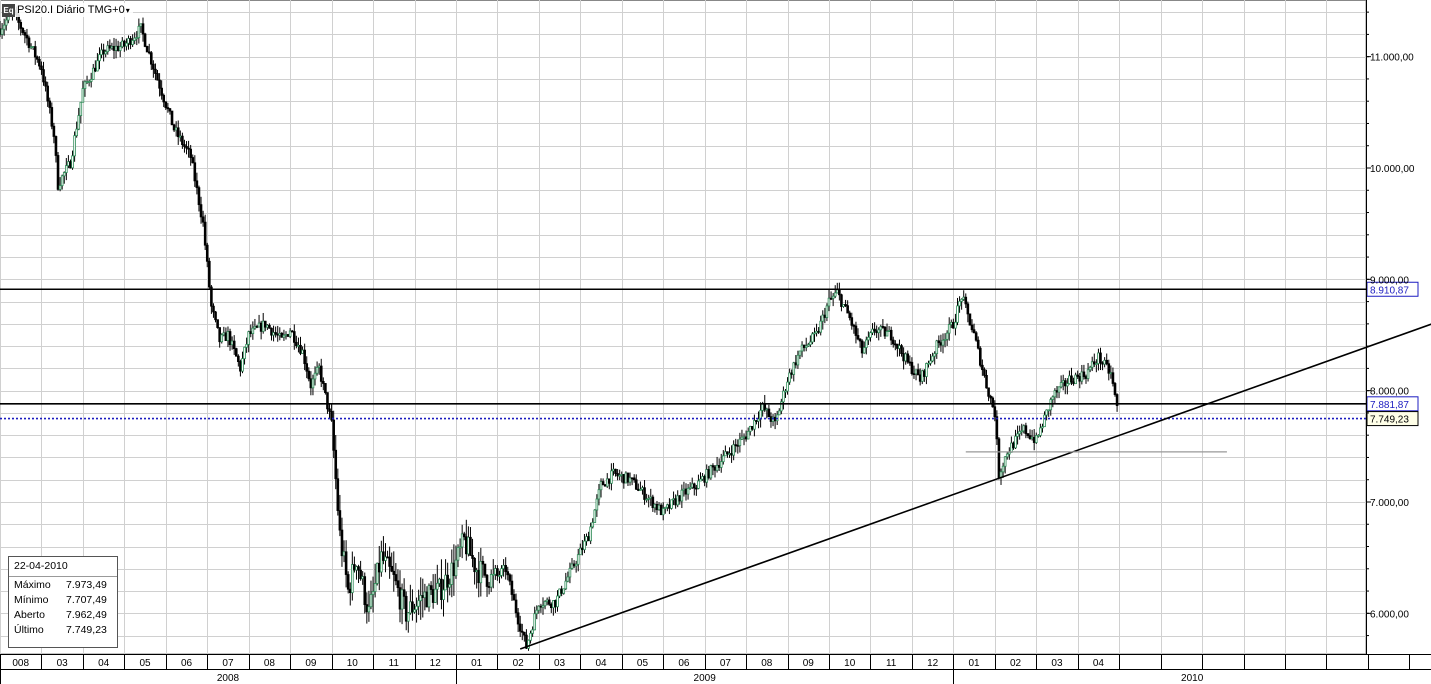  Describe the element at coordinates (128, 10) in the screenshot. I see `chevron-down-icon: ▾` at that location.